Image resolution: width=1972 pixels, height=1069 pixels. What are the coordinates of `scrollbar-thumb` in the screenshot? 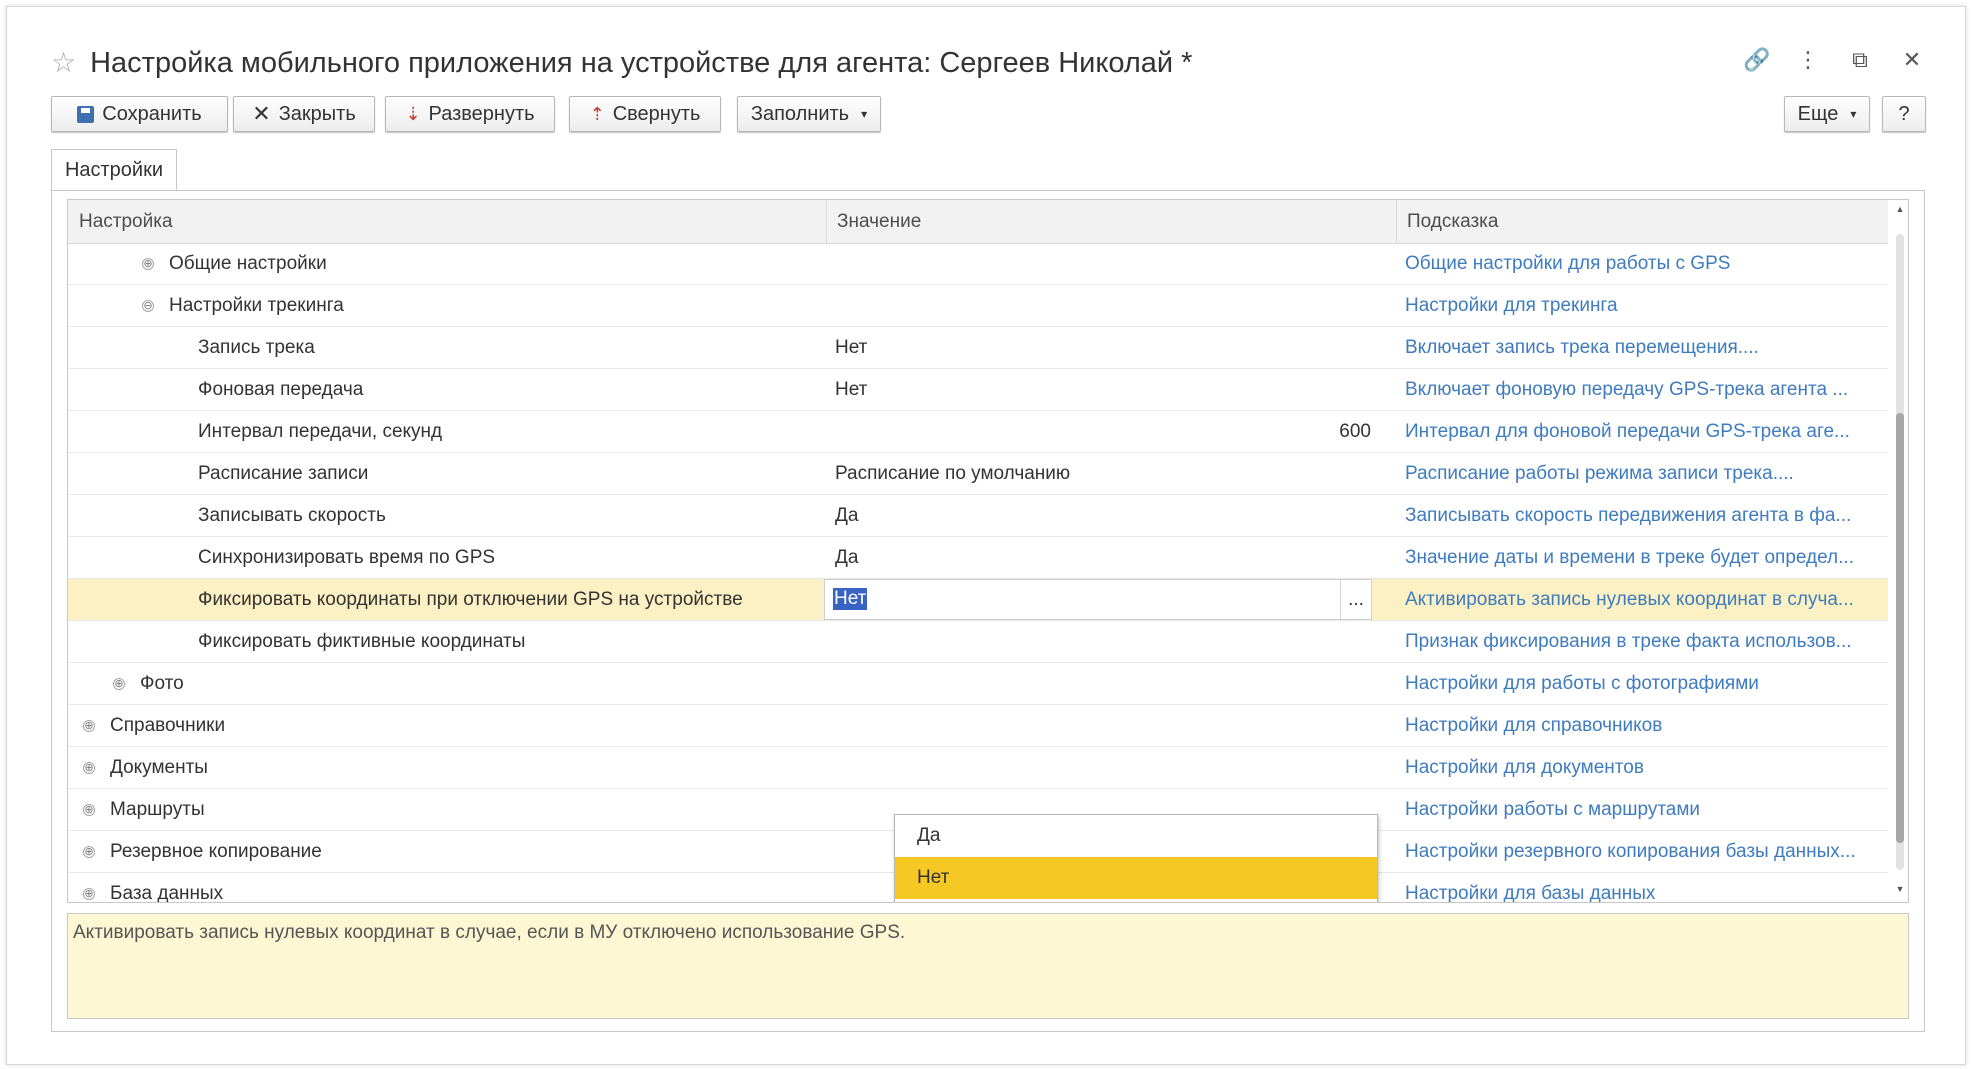 It's located at (1900, 628).